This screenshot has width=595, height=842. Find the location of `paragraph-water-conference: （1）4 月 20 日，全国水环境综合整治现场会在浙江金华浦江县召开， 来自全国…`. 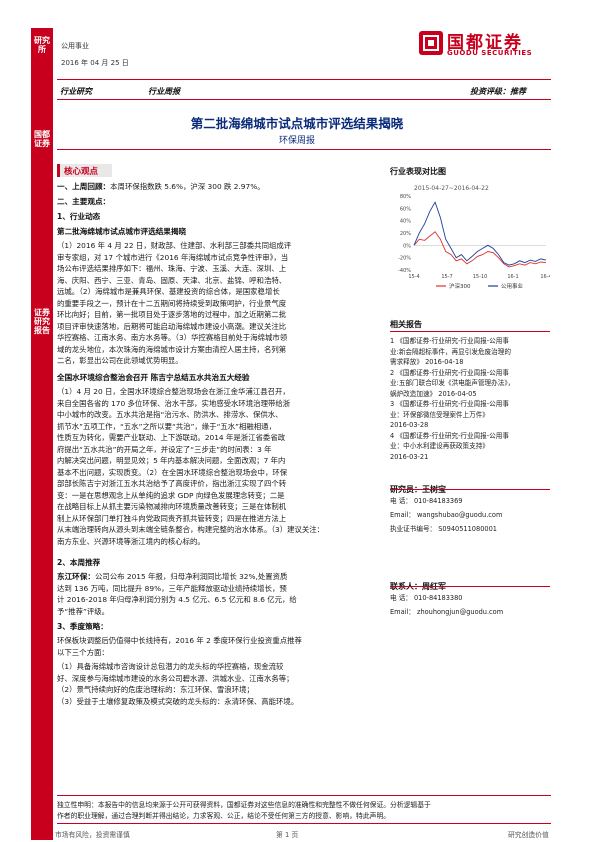

paragraph-water-conference: （1）4 月 20 日，全国水环境综合整治现场会在浙江金华浦江县召开， 来自全国… is located at coordinates (219, 466).